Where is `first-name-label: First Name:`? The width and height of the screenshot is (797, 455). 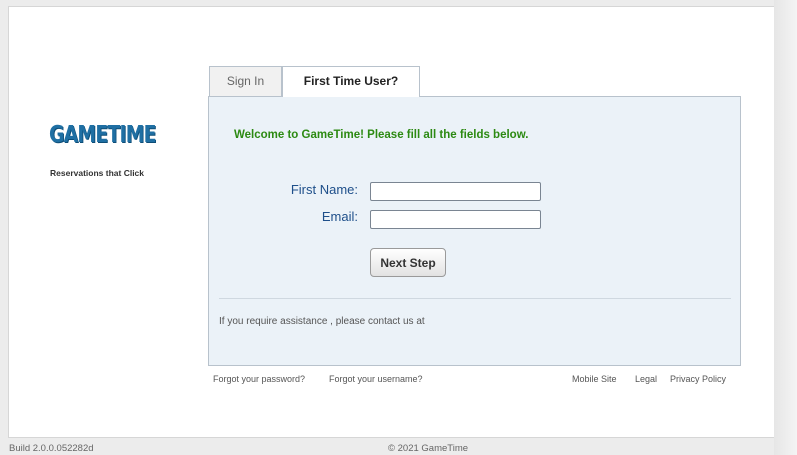
first-name-label: First Name: is located at coordinates (324, 189).